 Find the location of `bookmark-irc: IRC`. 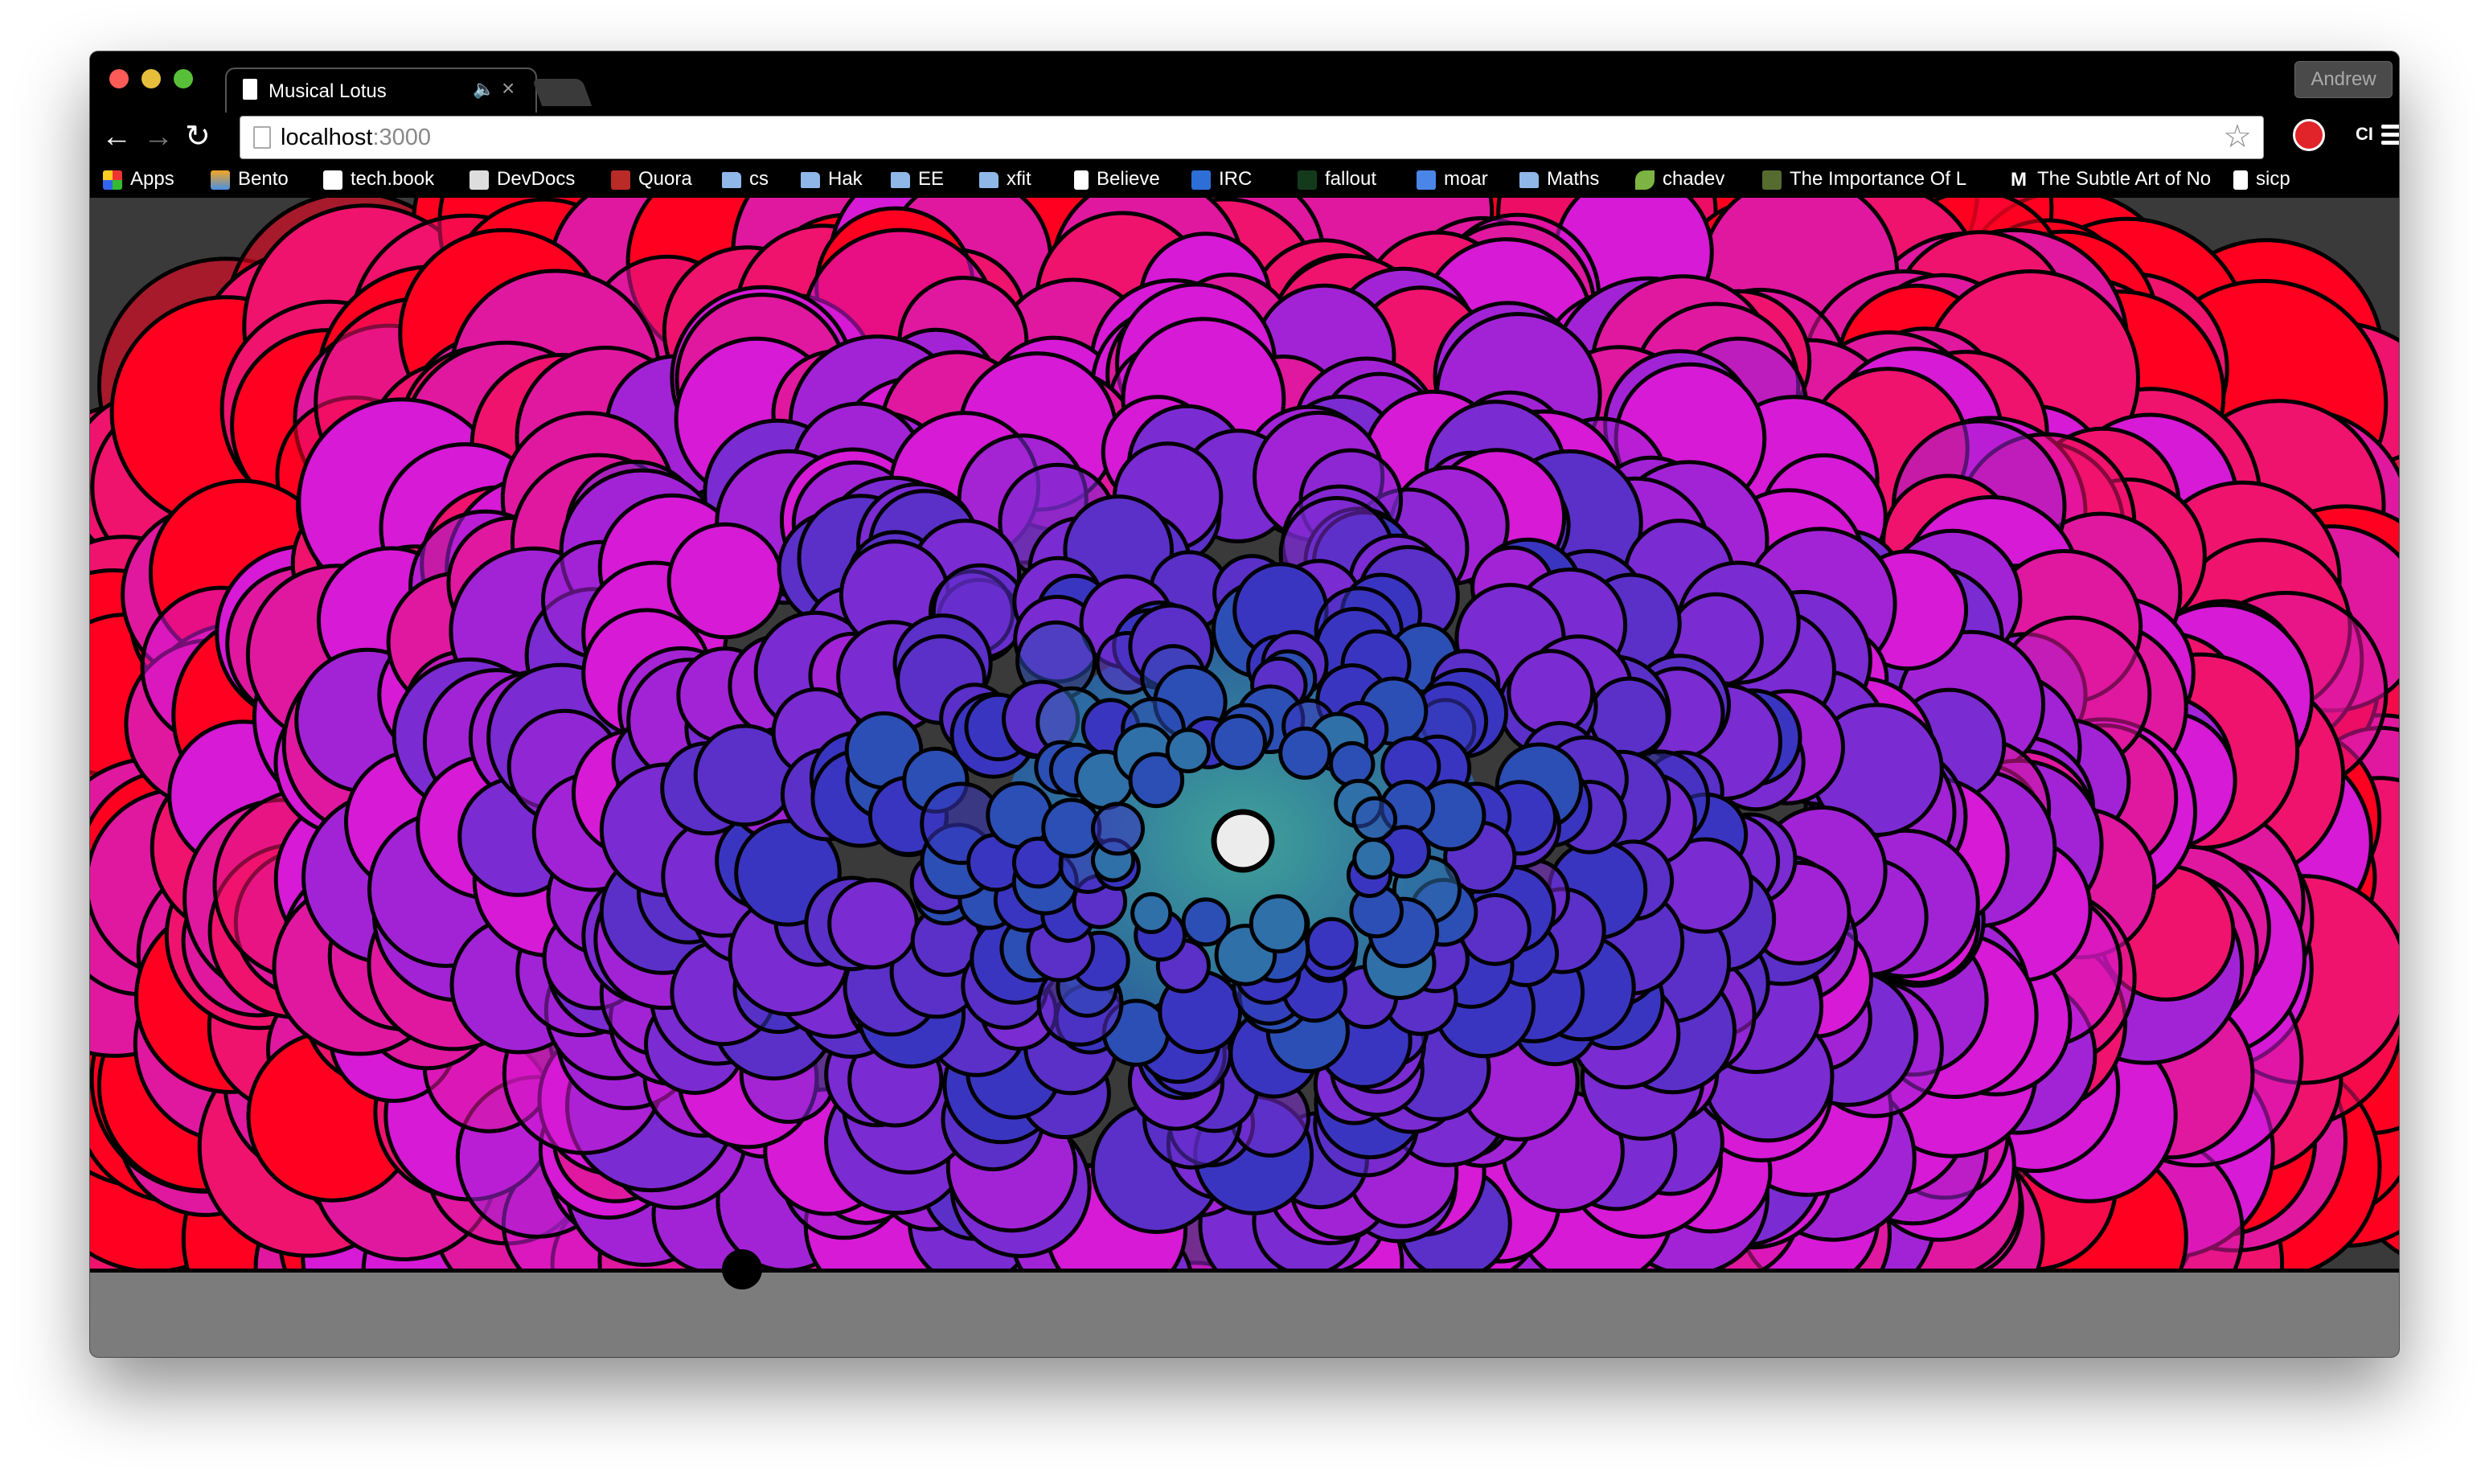

bookmark-irc: IRC is located at coordinates (1221, 180).